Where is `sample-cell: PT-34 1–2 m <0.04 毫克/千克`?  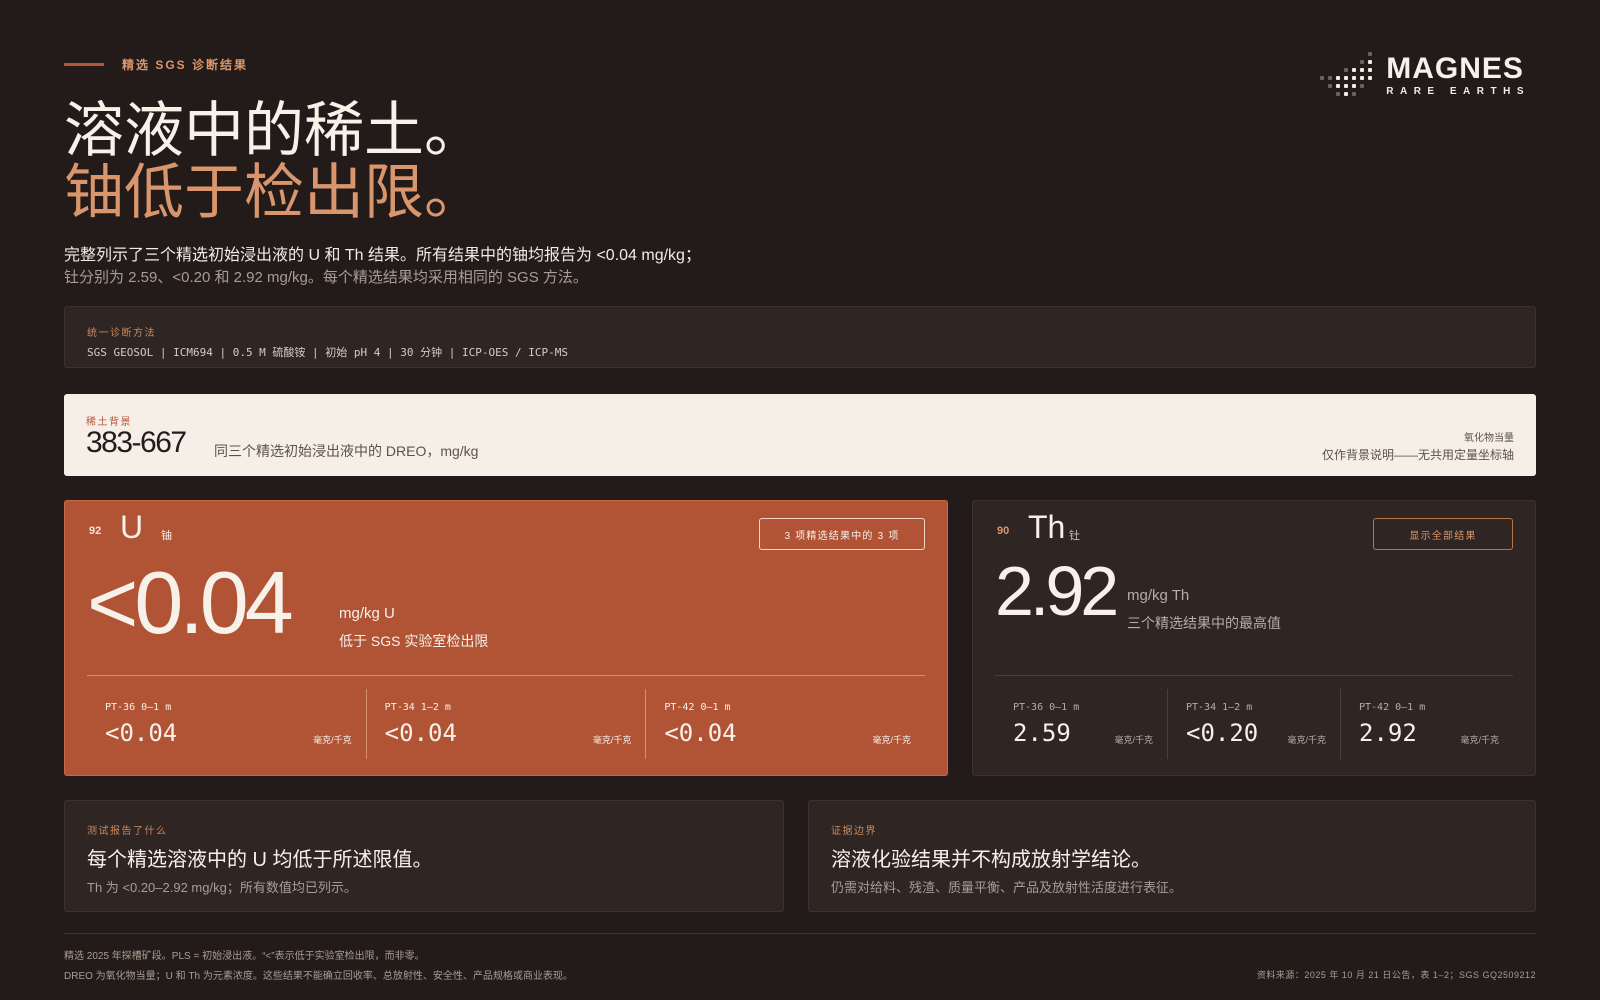 sample-cell: PT-34 1–2 m <0.04 毫克/千克 is located at coordinates (505, 724).